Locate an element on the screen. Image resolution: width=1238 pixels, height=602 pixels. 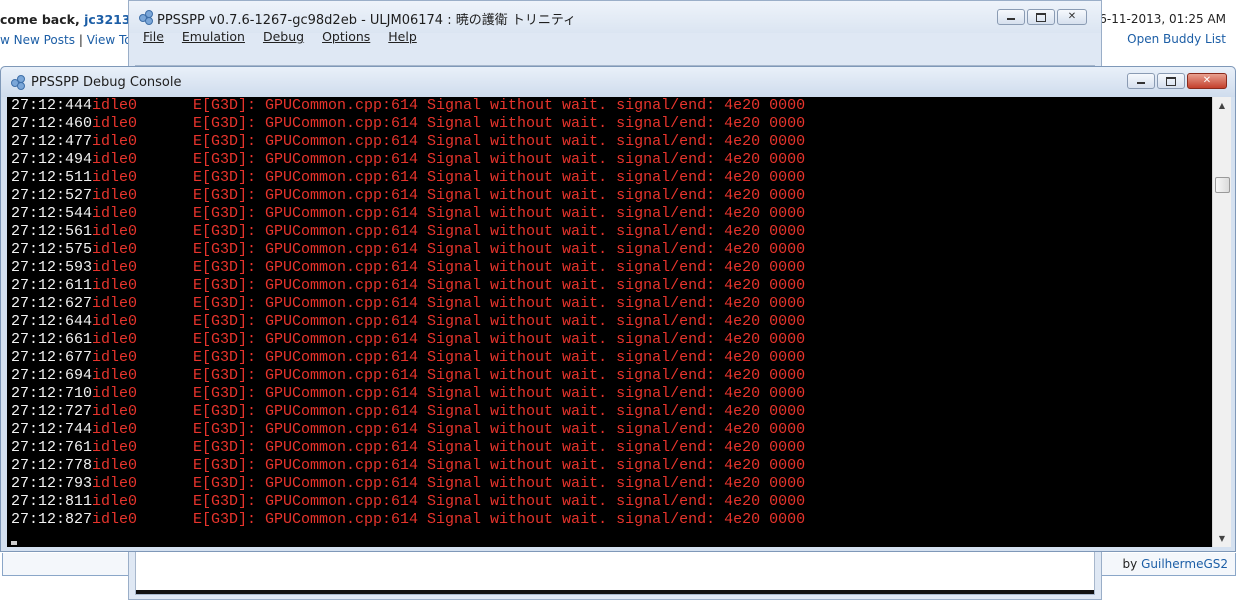
console-minimize-button is located at coordinates (1141, 81).